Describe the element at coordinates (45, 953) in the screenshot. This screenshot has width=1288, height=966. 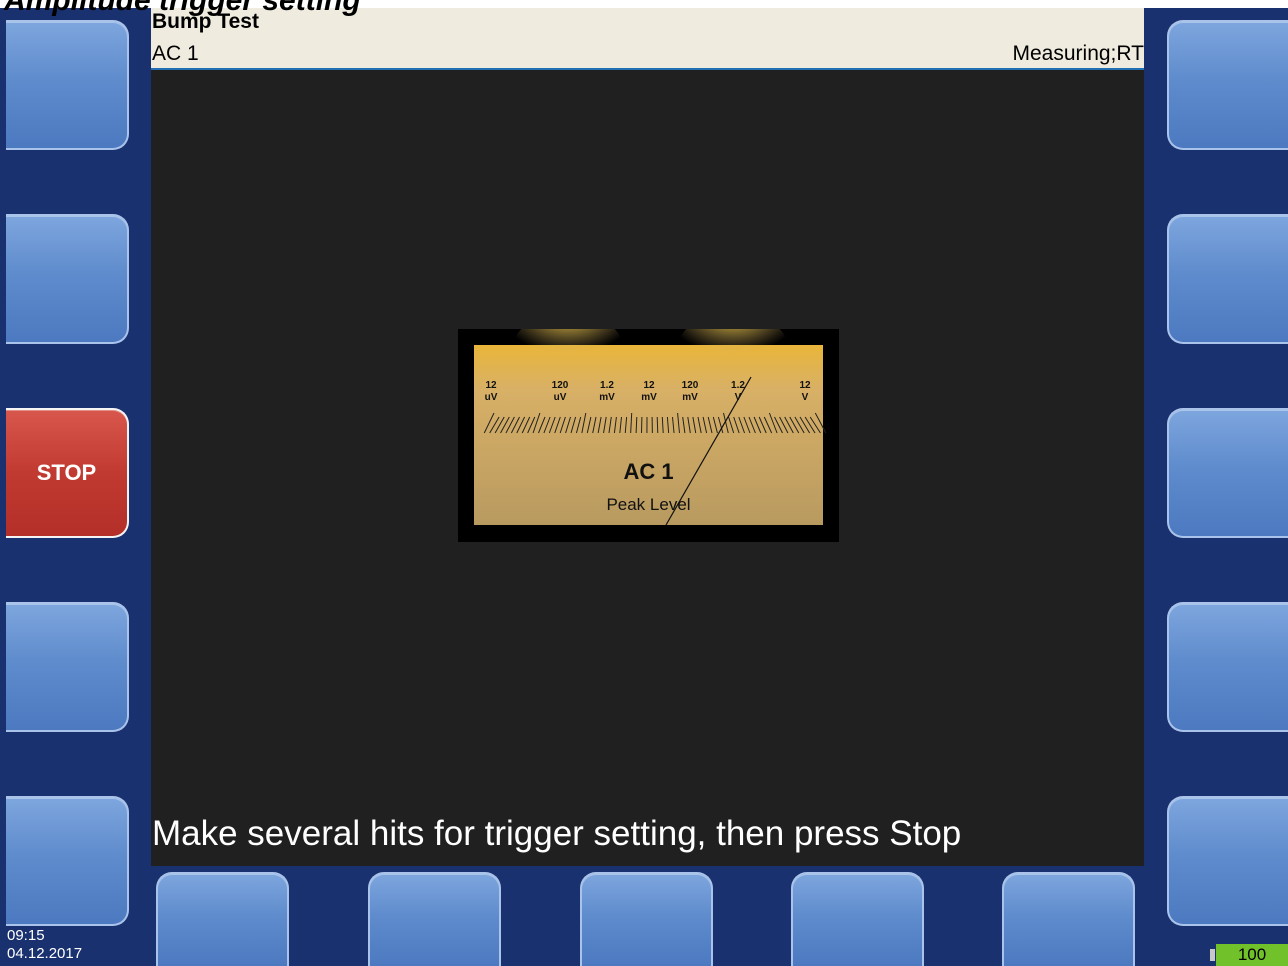
I see `clock-date: 04.12.2017` at that location.